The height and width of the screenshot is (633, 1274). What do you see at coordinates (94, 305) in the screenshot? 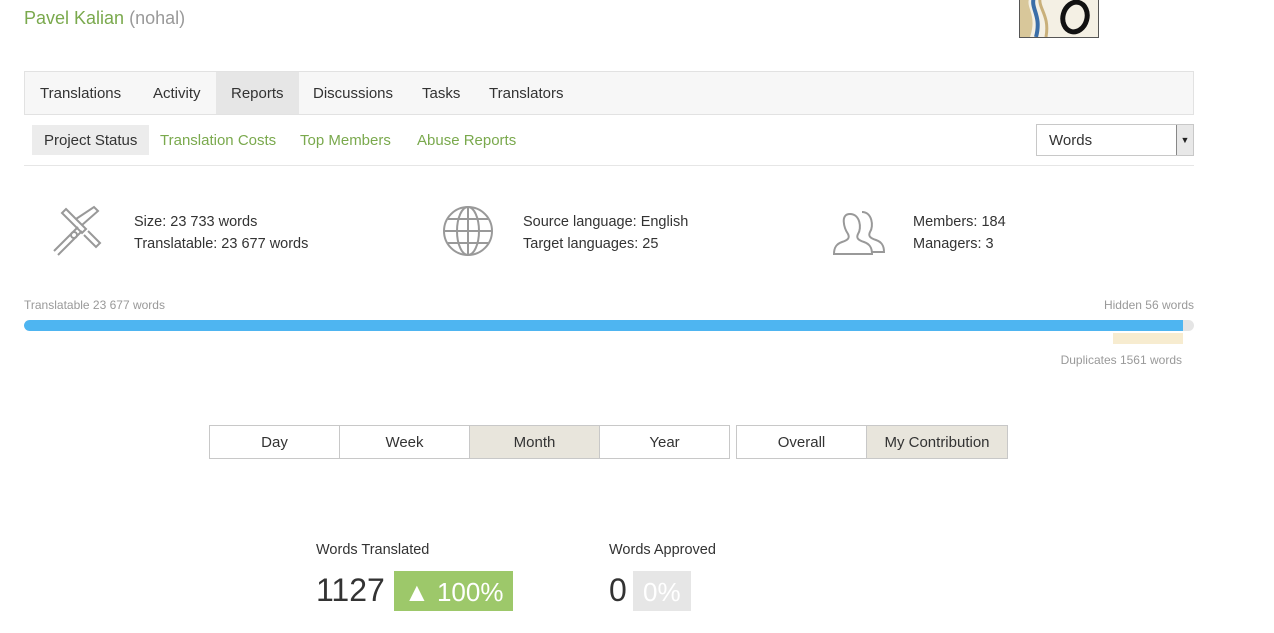
I see `translatable-words-label: Translatable 23 677 words` at bounding box center [94, 305].